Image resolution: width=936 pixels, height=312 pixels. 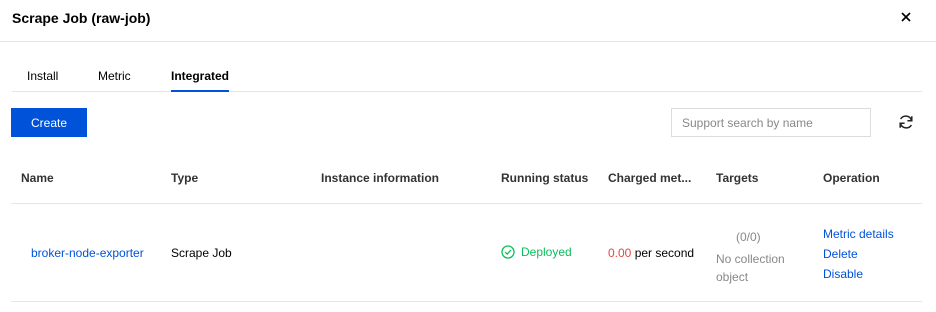 What do you see at coordinates (851, 178) in the screenshot?
I see `column-operation: Operation` at bounding box center [851, 178].